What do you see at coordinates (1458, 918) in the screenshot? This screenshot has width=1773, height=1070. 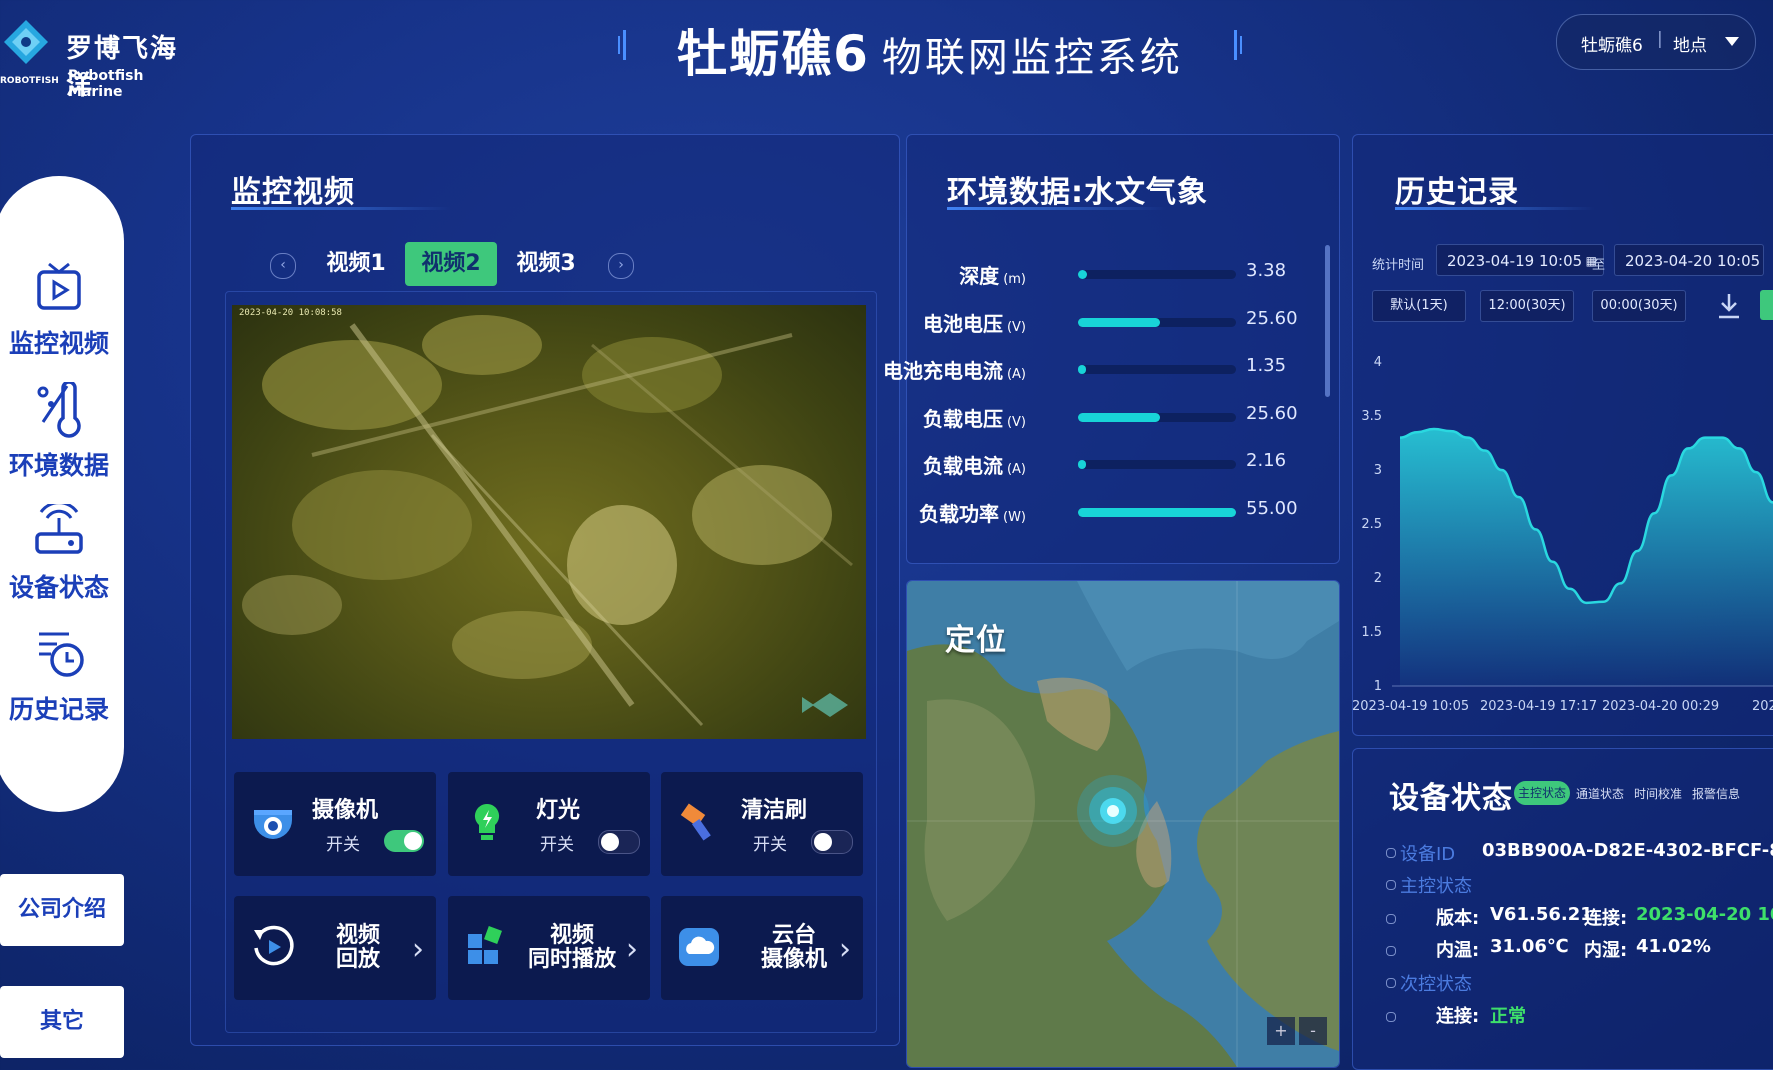 I see `version-label: 版本:` at bounding box center [1458, 918].